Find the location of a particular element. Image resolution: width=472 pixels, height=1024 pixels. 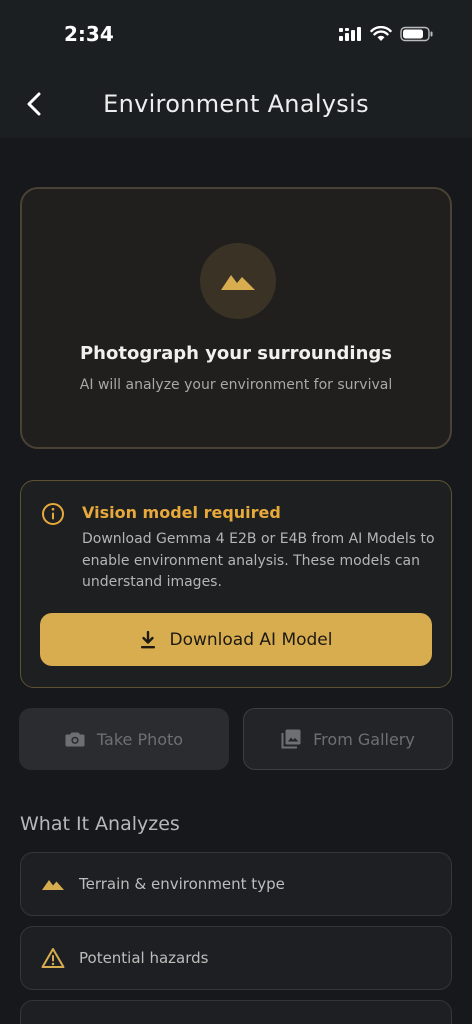

analyzes-section-title: What It Analyzes is located at coordinates (100, 824).